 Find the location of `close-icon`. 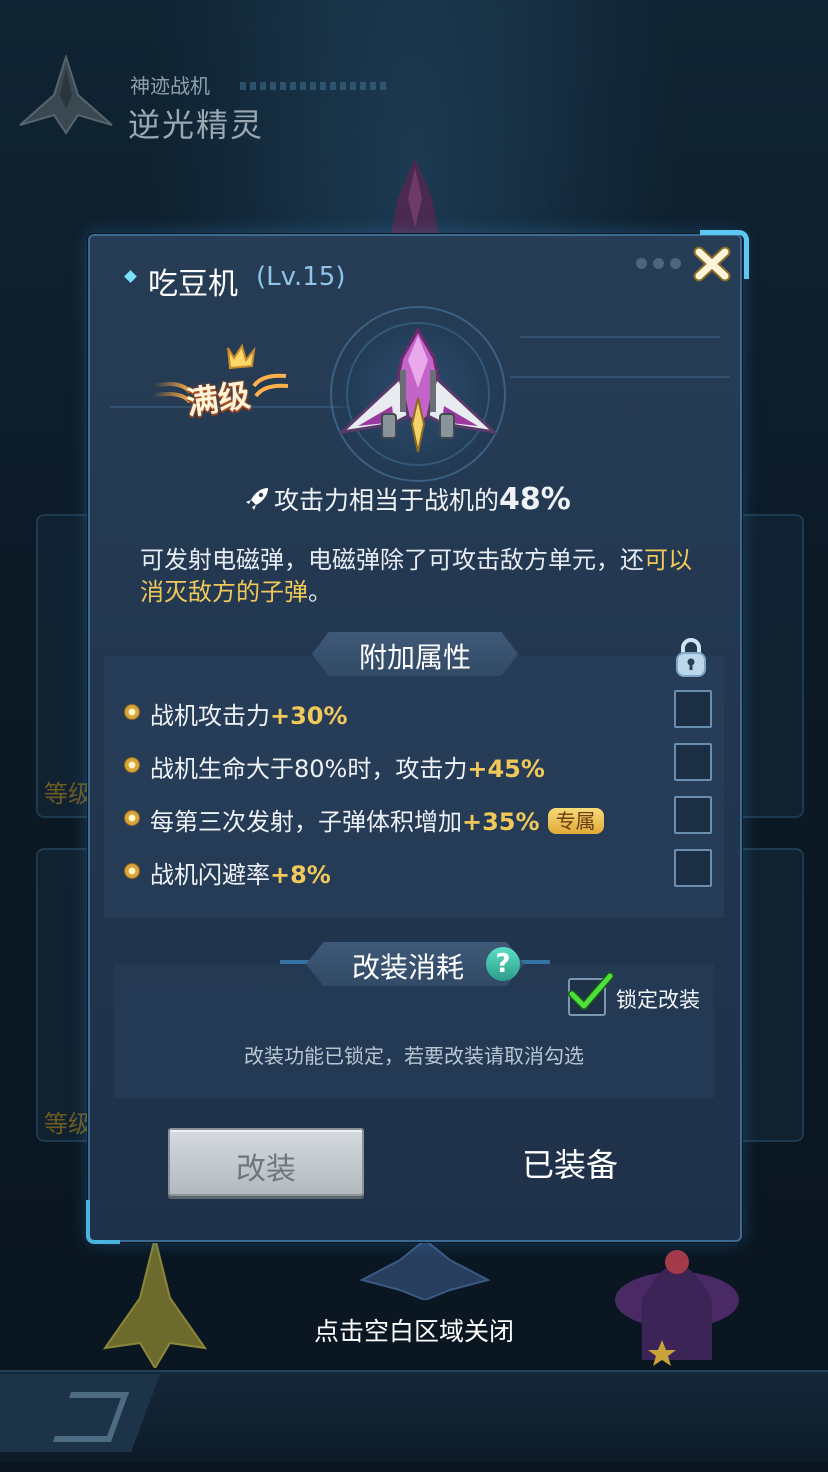

close-icon is located at coordinates (712, 264).